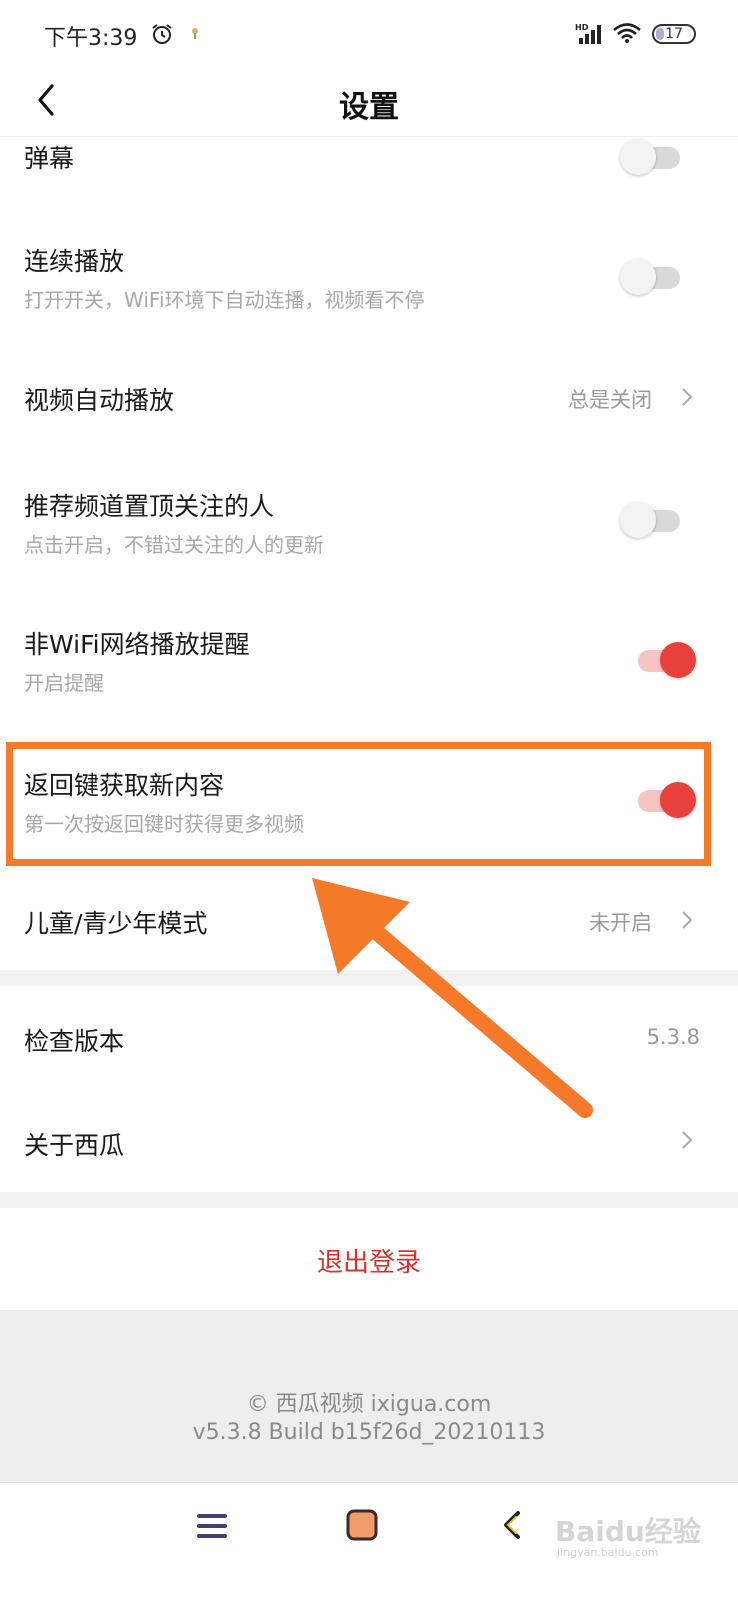 This screenshot has height=1601, width=738. I want to click on setting-title: 连续播放, so click(74, 261).